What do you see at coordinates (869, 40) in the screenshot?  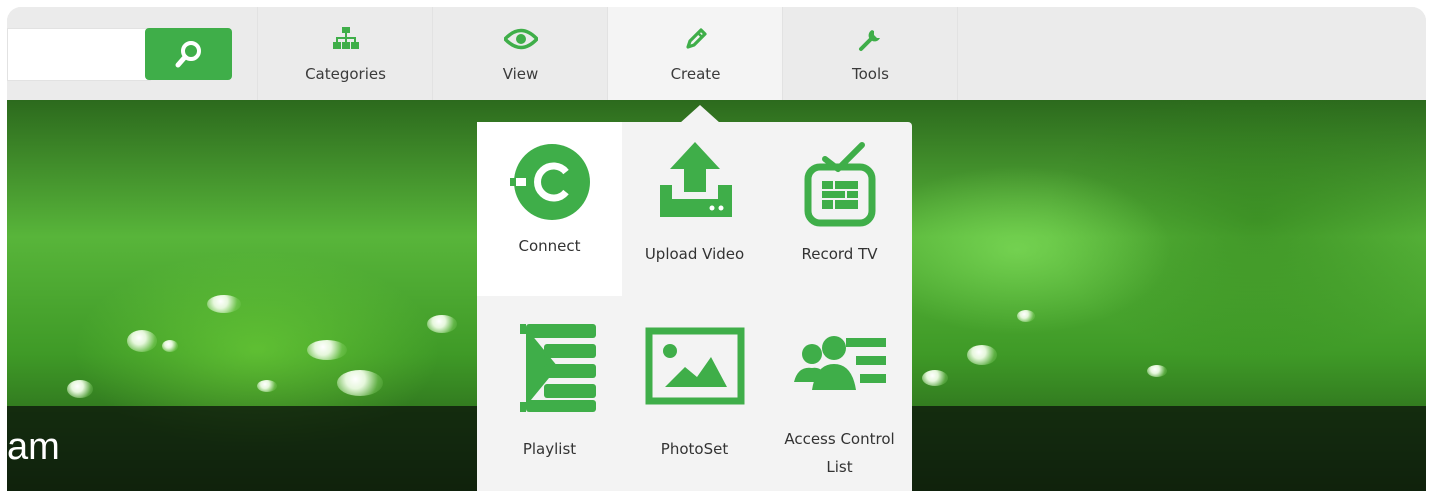 I see `wrench-icon` at bounding box center [869, 40].